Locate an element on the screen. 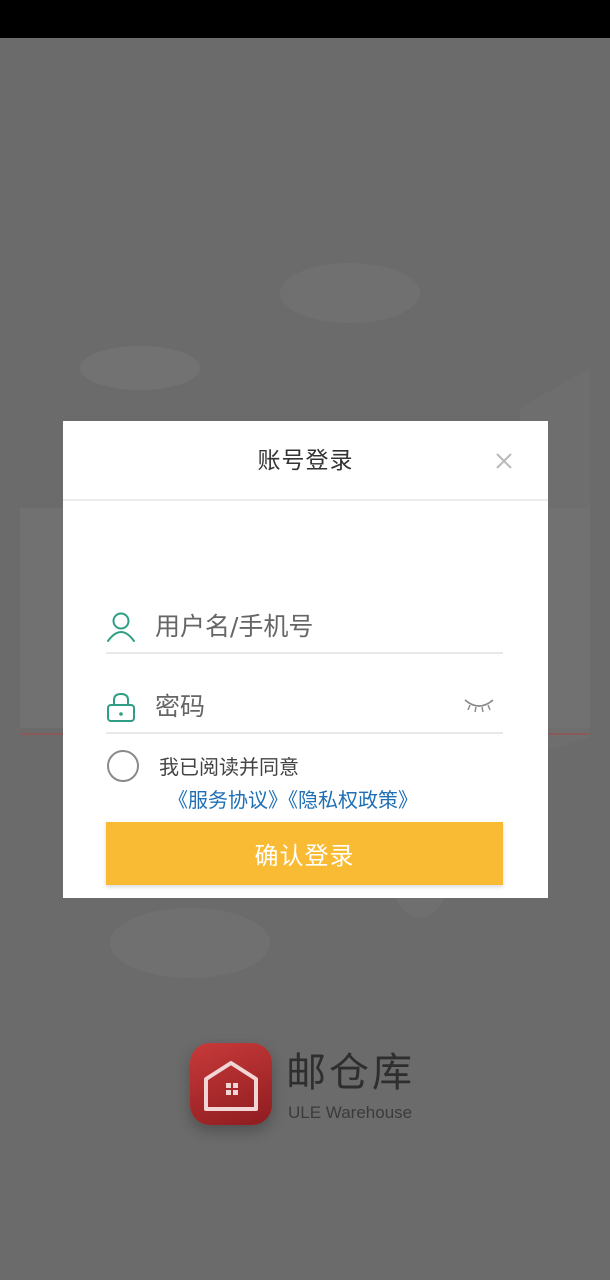 The width and height of the screenshot is (610, 1280). password-input is located at coordinates (305, 706).